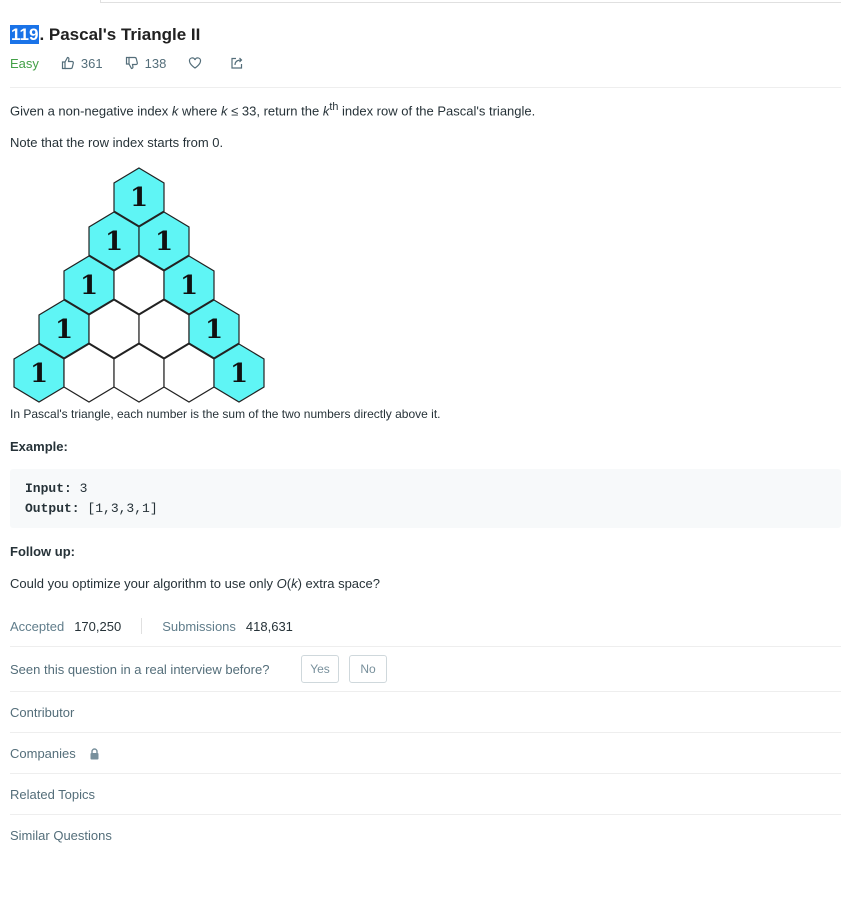  Describe the element at coordinates (437, 111) in the screenshot. I see `desc-text-d: index row of the Pascal's triangle.` at that location.